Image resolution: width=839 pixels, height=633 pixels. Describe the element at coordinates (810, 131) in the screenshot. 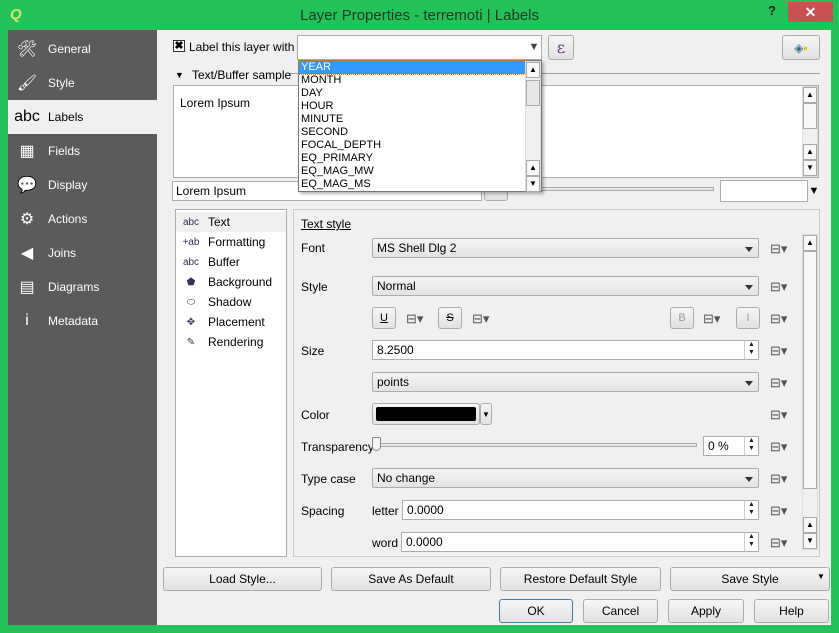

I see `preview-scrollbar: ▲ ▲ ▼` at that location.